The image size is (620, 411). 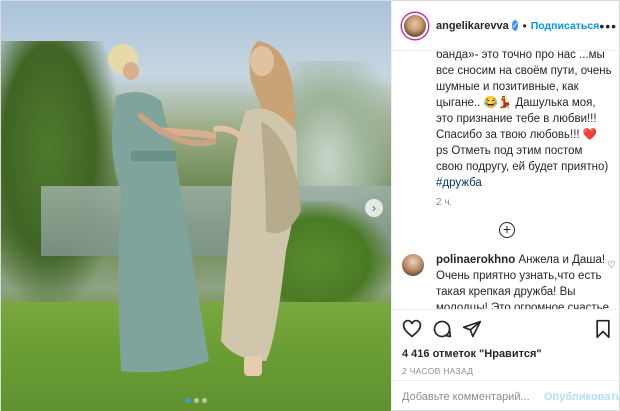 I want to click on comment-username: polinaerokhno, so click(x=475, y=260).